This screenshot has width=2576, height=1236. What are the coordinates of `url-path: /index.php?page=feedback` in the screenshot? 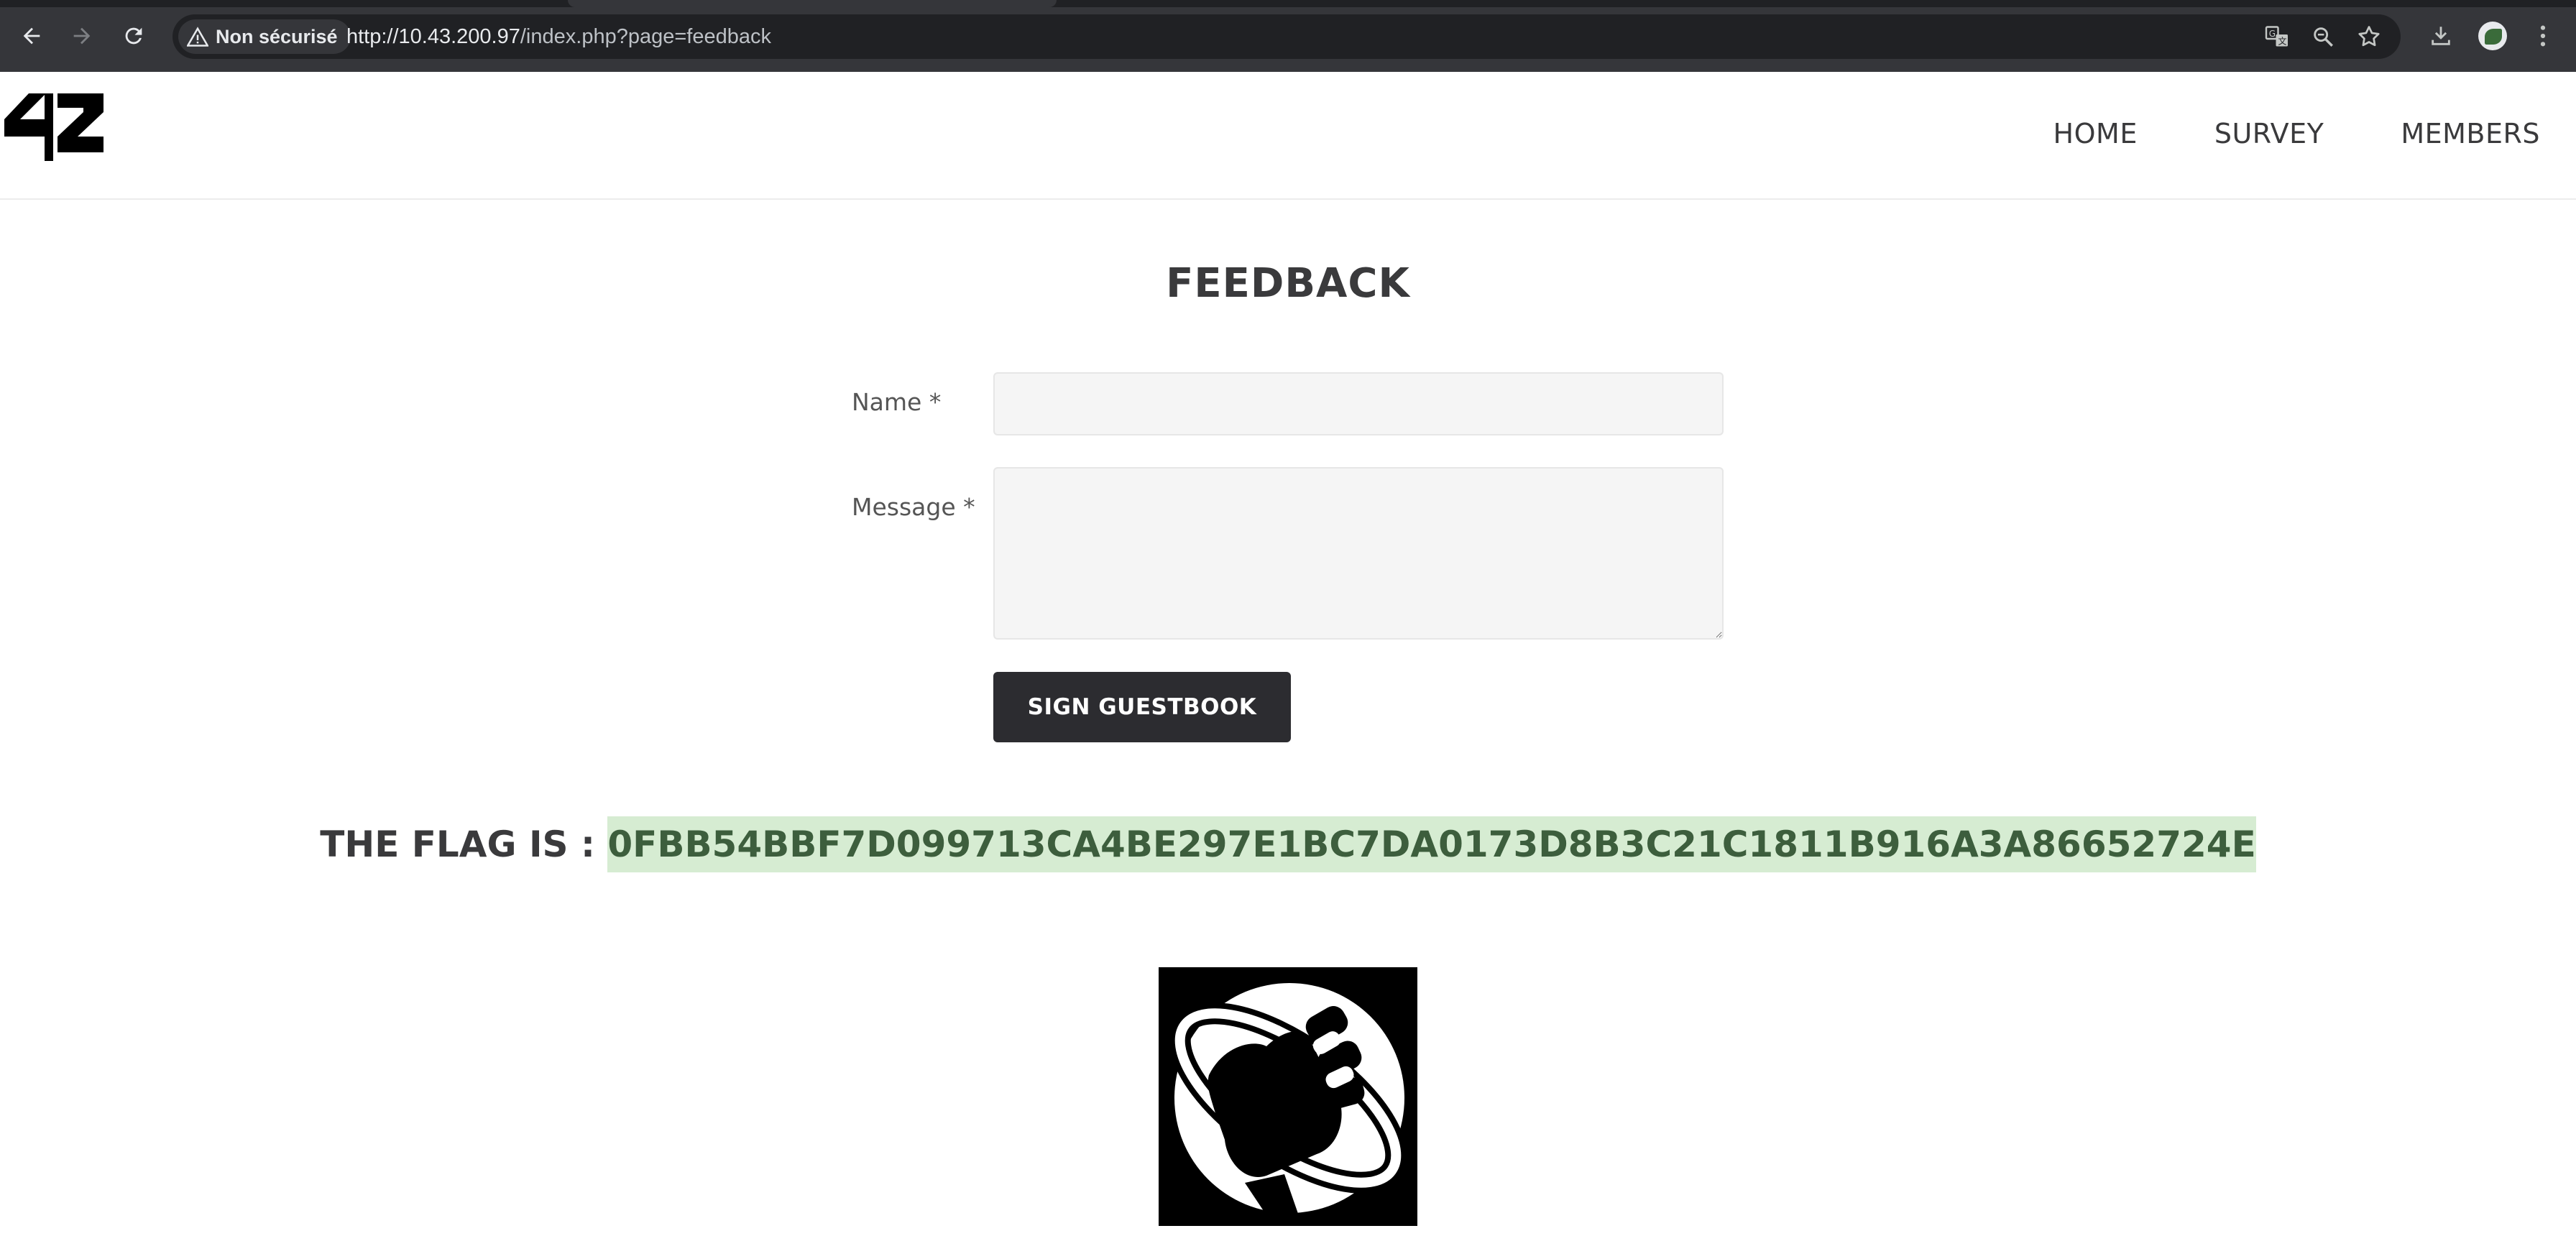 It's located at (645, 36).